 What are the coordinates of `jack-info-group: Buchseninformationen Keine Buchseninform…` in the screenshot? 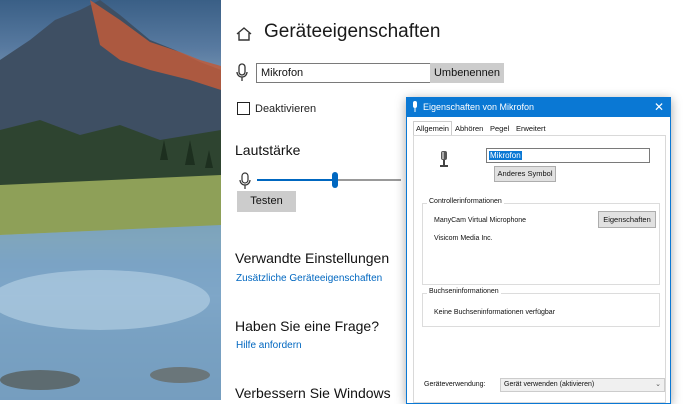 It's located at (541, 307).